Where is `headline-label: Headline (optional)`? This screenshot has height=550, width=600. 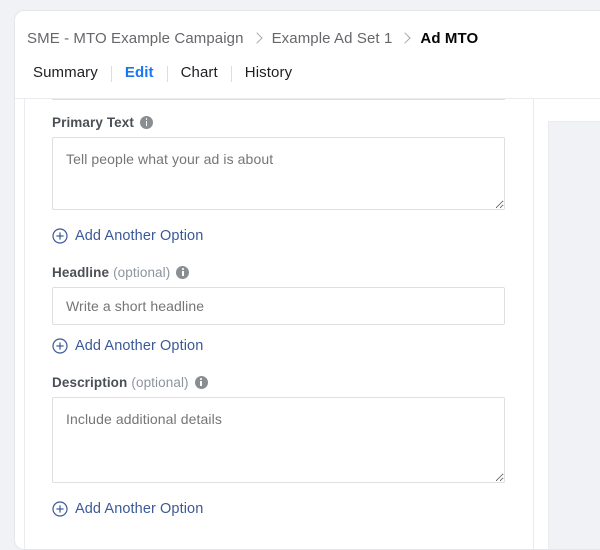
headline-label: Headline (optional) is located at coordinates (278, 272).